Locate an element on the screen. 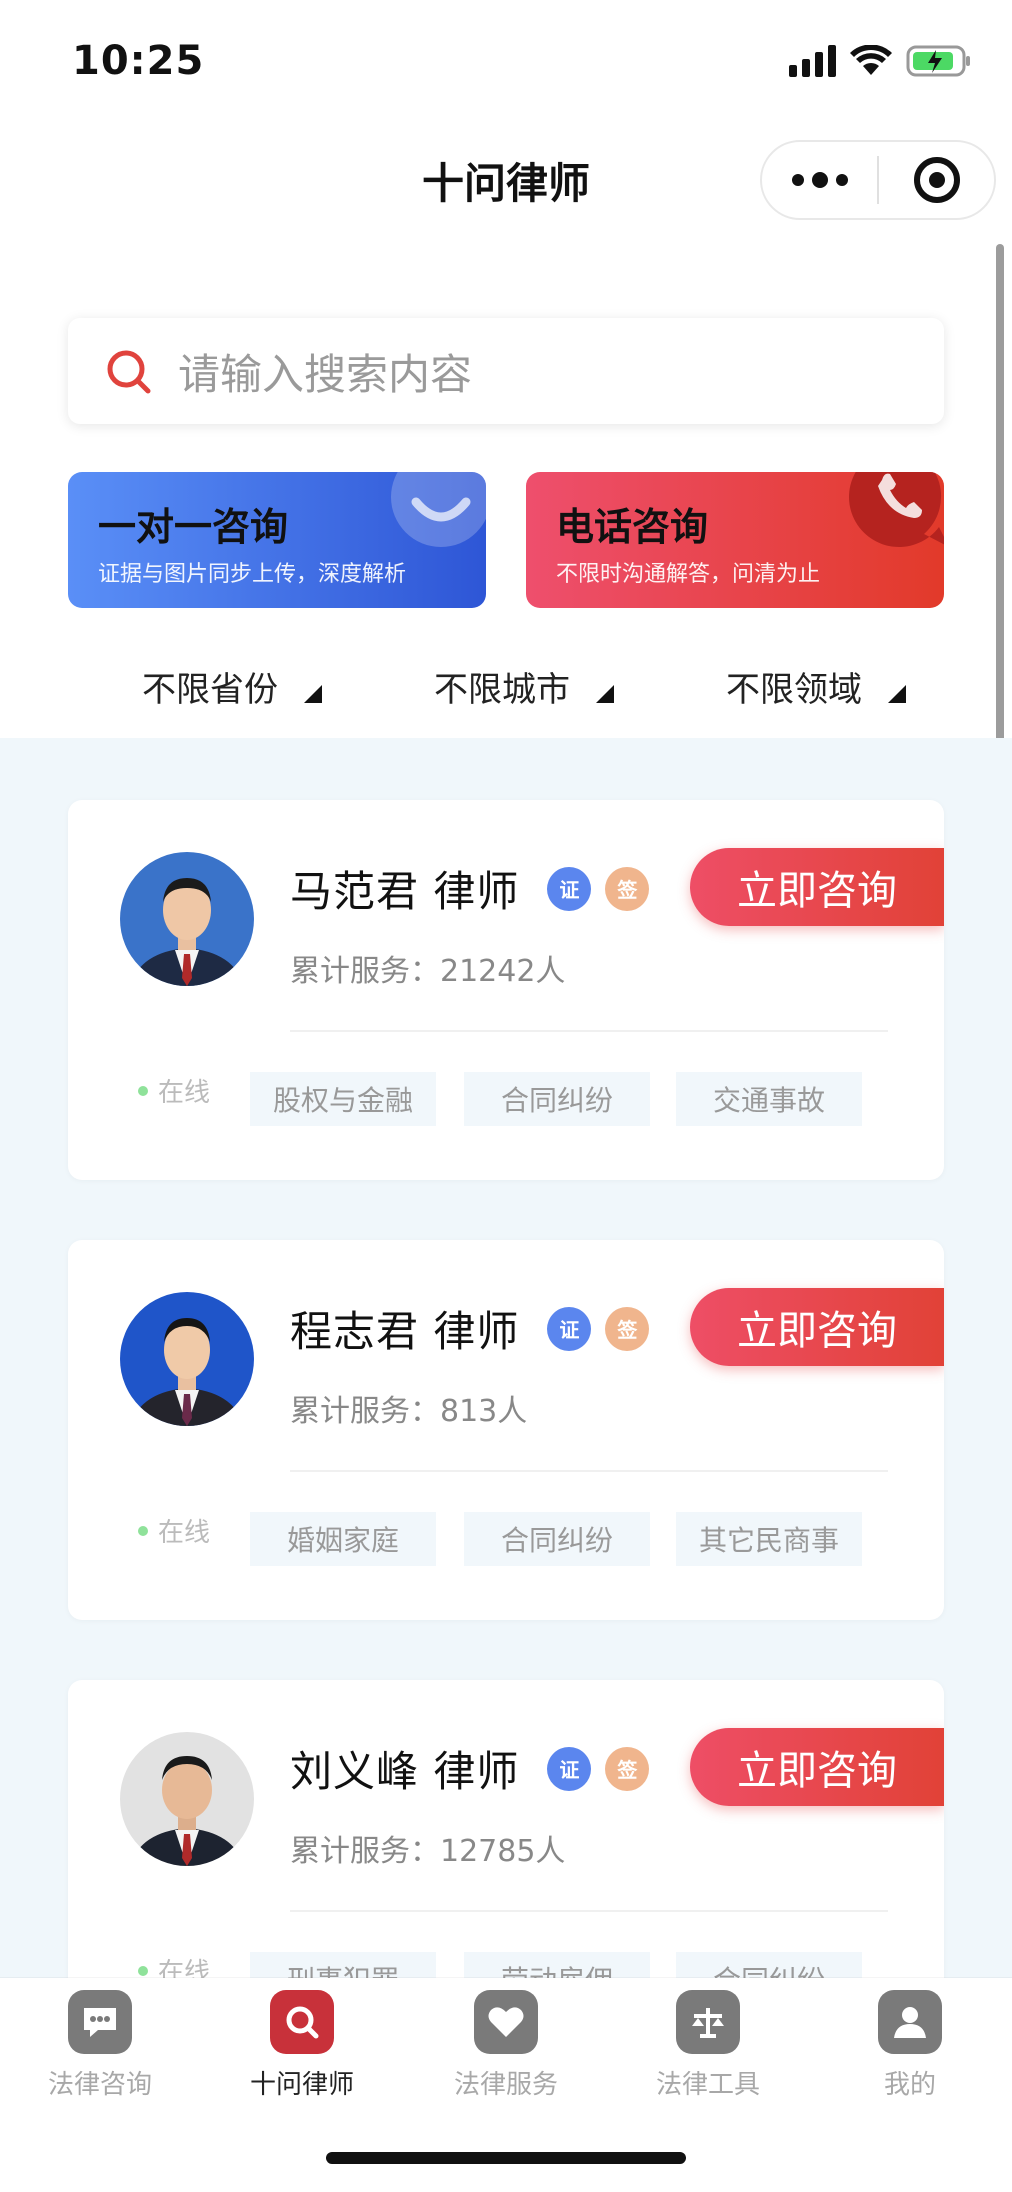 This screenshot has height=2192, width=1012. lawyer-name: 程志君 律师 is located at coordinates (405, 1331).